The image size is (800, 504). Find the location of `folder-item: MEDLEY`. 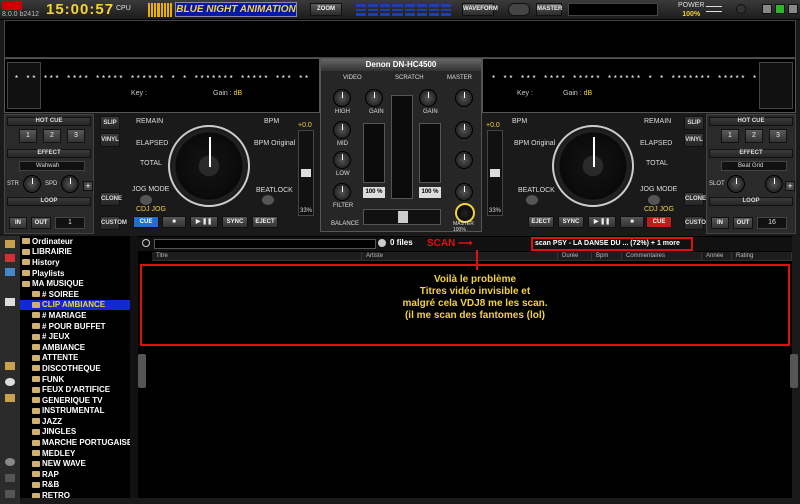

folder-item: MEDLEY is located at coordinates (79, 453).